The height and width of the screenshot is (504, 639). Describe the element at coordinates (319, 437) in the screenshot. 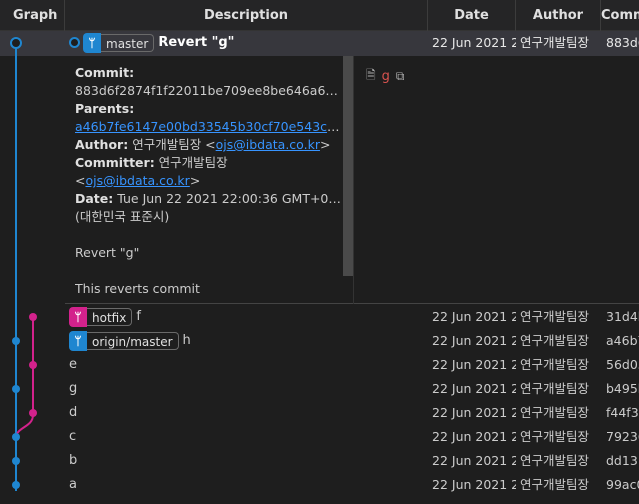

I see `commit-row: c 22 Jun 2021 21:54 연구개발팀장 79236` at that location.